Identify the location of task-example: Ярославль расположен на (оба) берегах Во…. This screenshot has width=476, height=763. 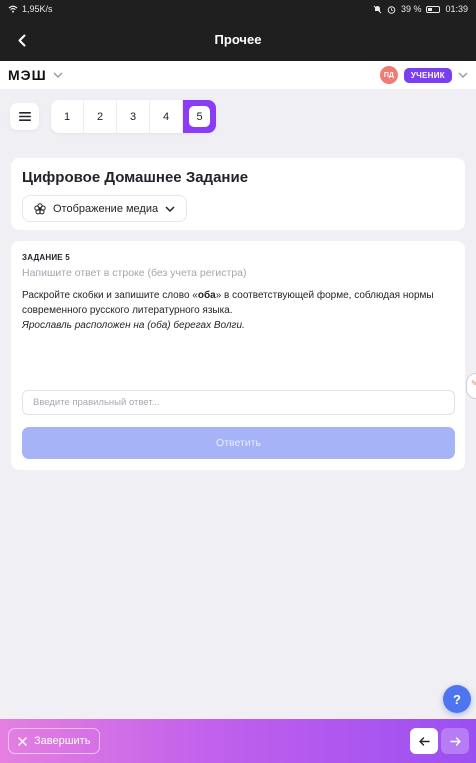
(133, 325).